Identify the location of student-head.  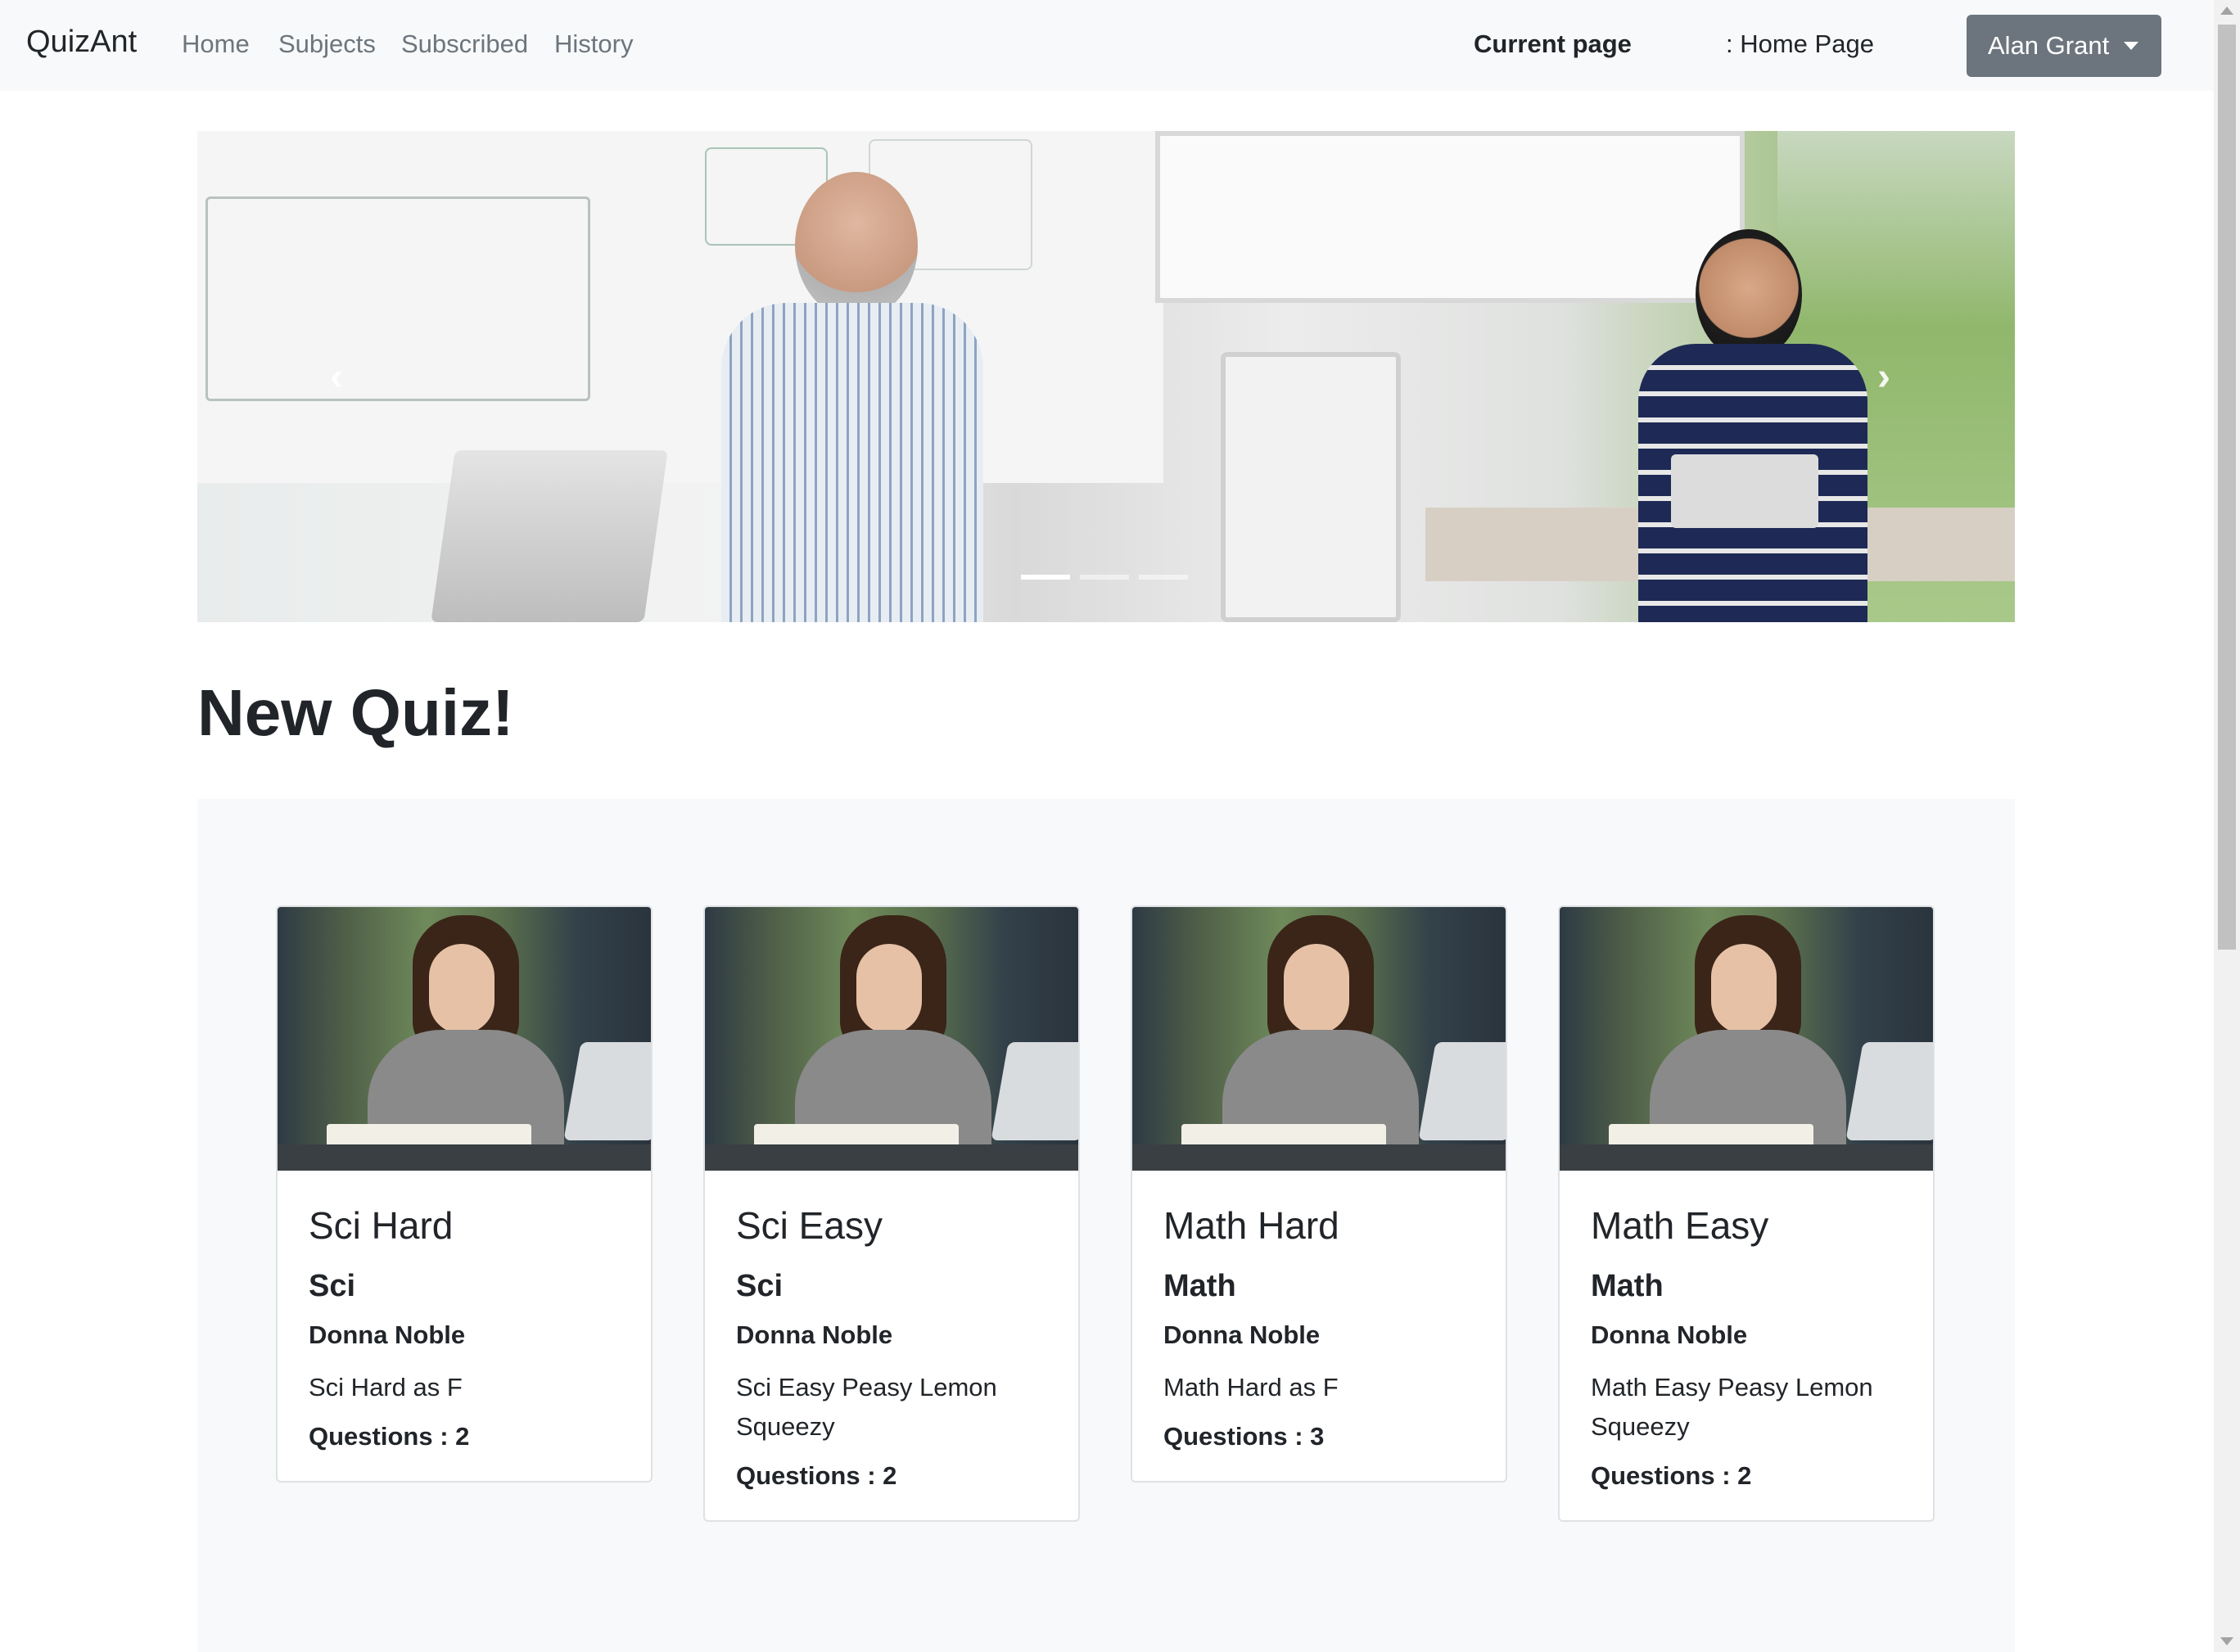
(1749, 294).